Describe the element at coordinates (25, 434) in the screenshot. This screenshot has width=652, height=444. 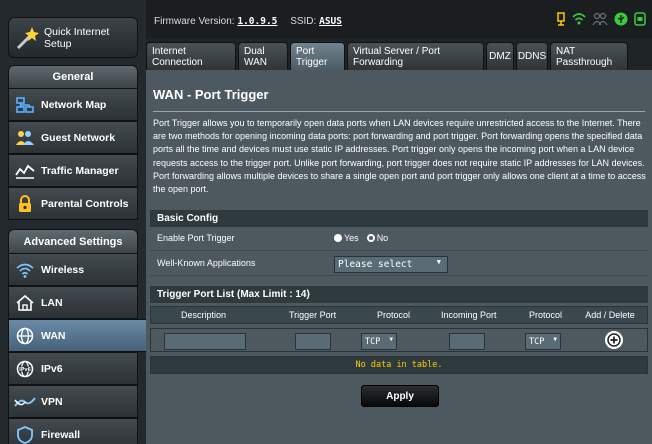
I see `firewall-icon` at that location.